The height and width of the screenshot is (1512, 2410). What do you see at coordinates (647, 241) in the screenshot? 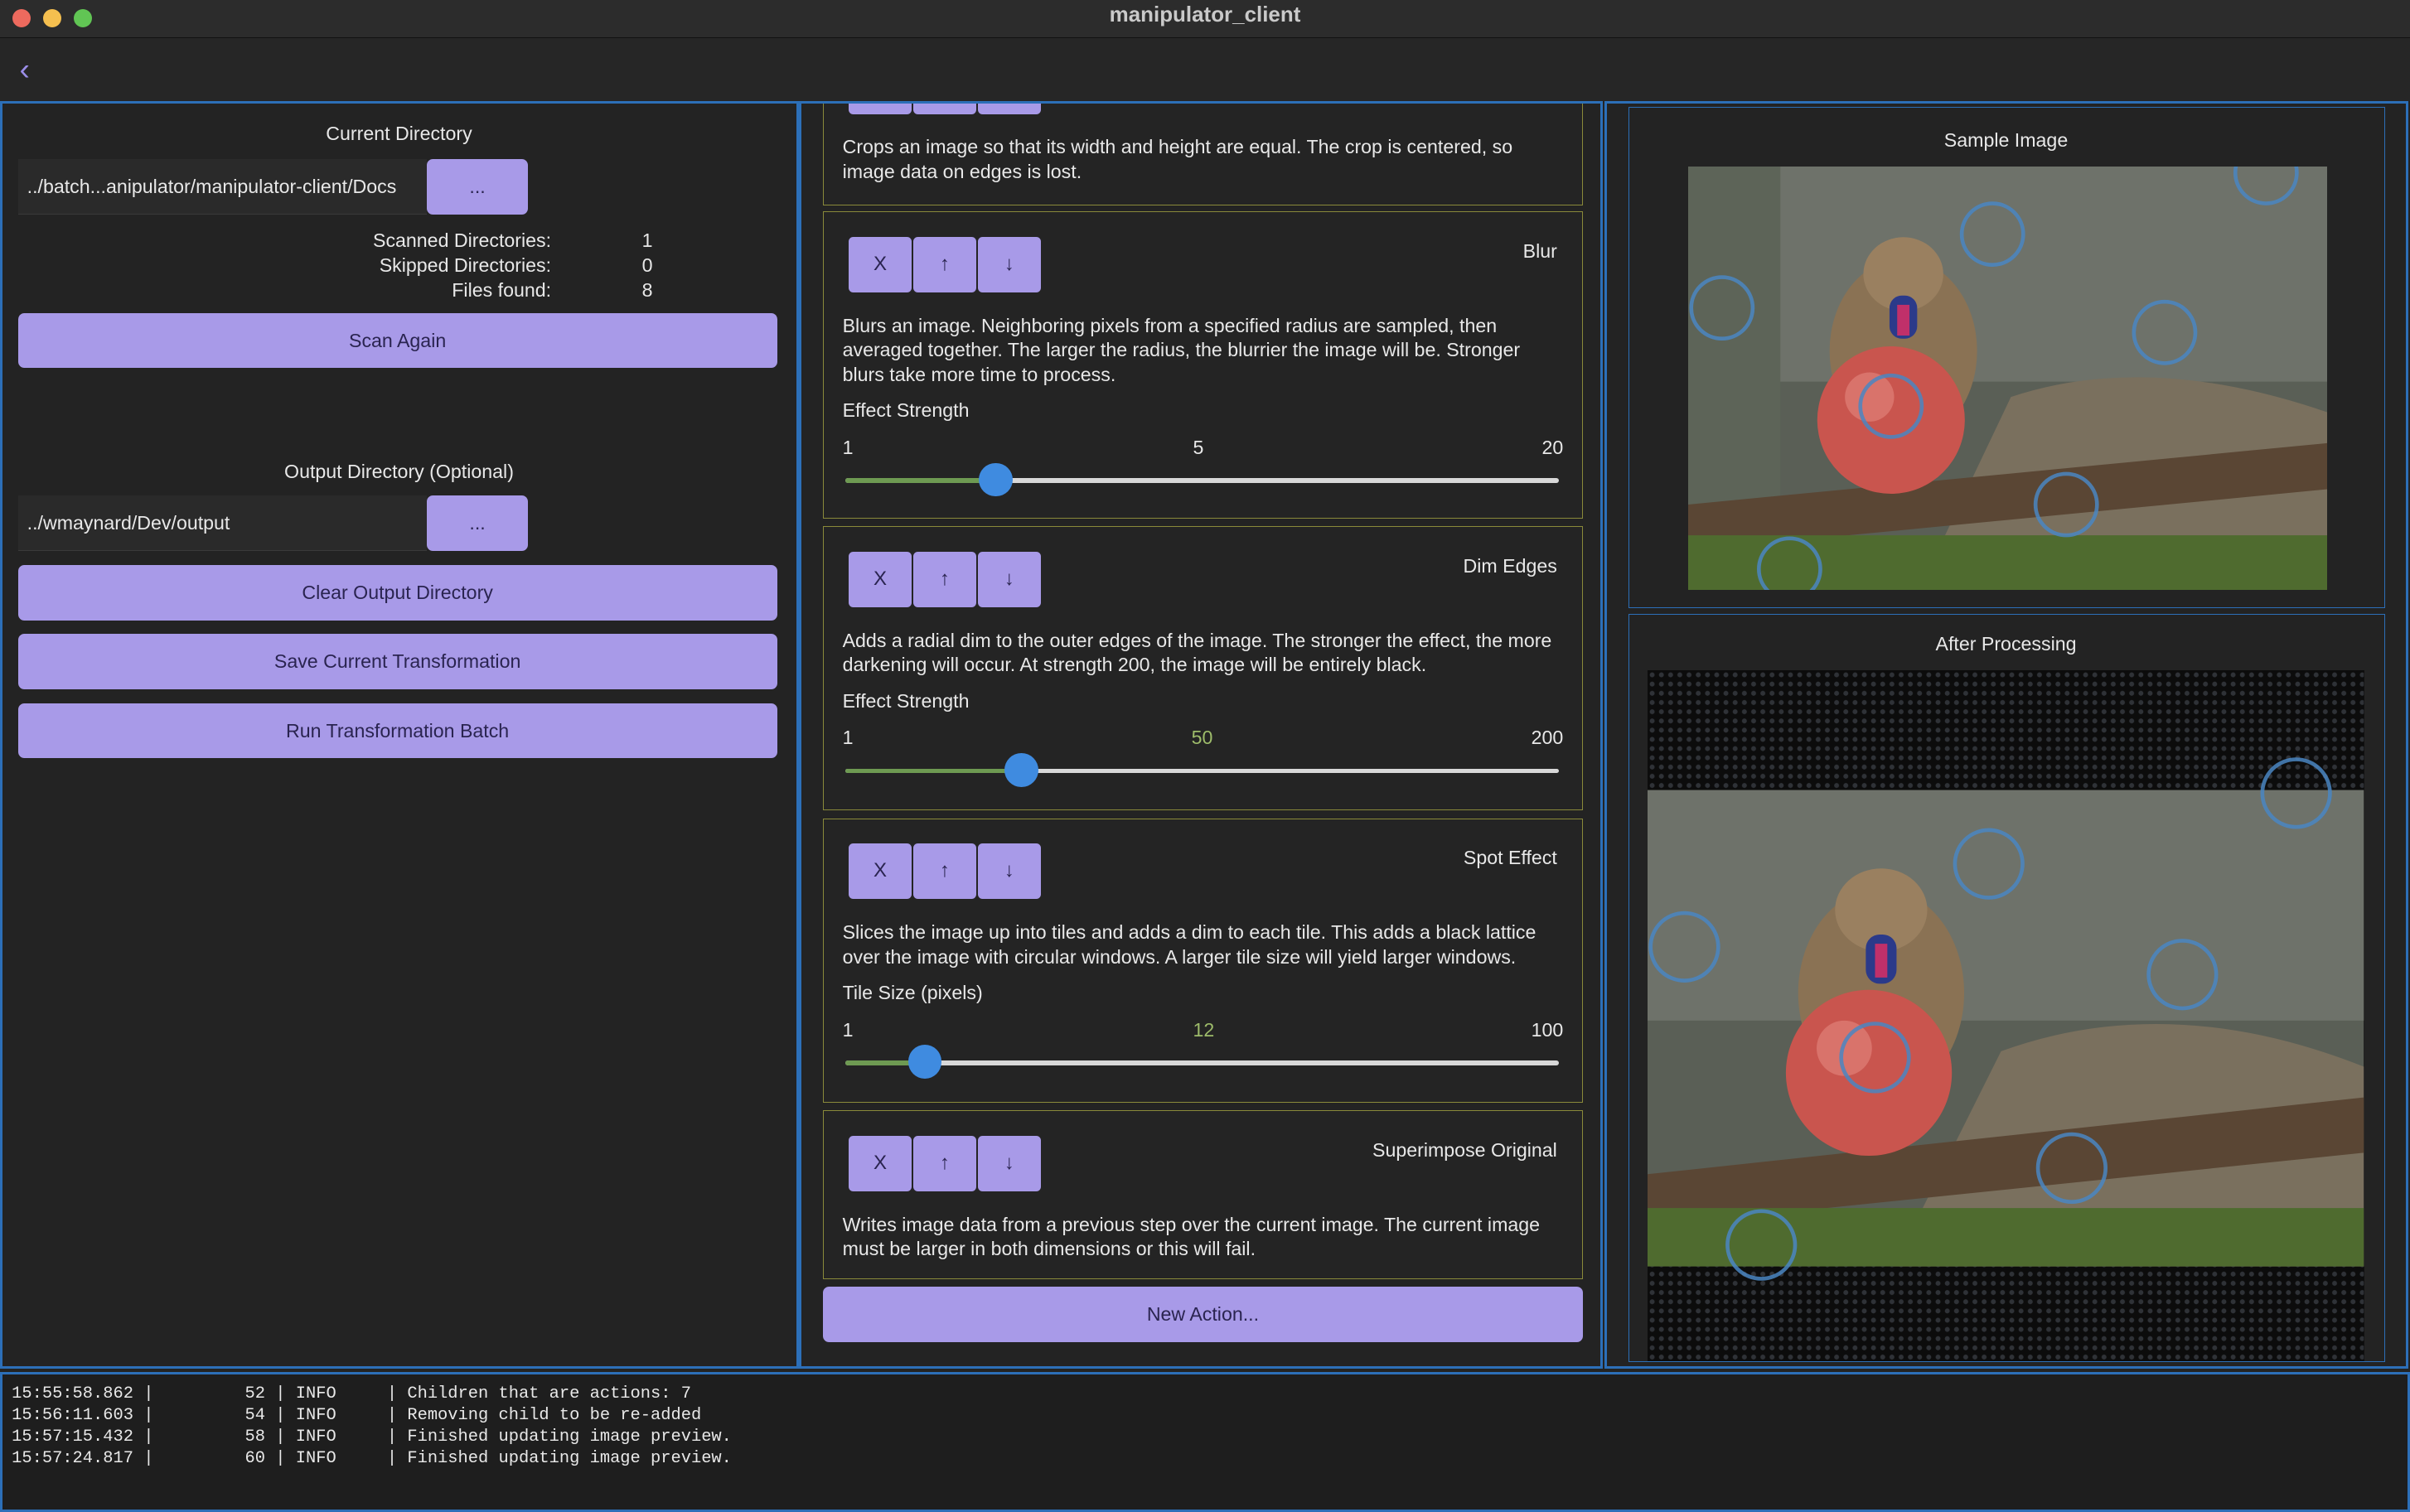
I see `scanned-directories-value: 1` at bounding box center [647, 241].